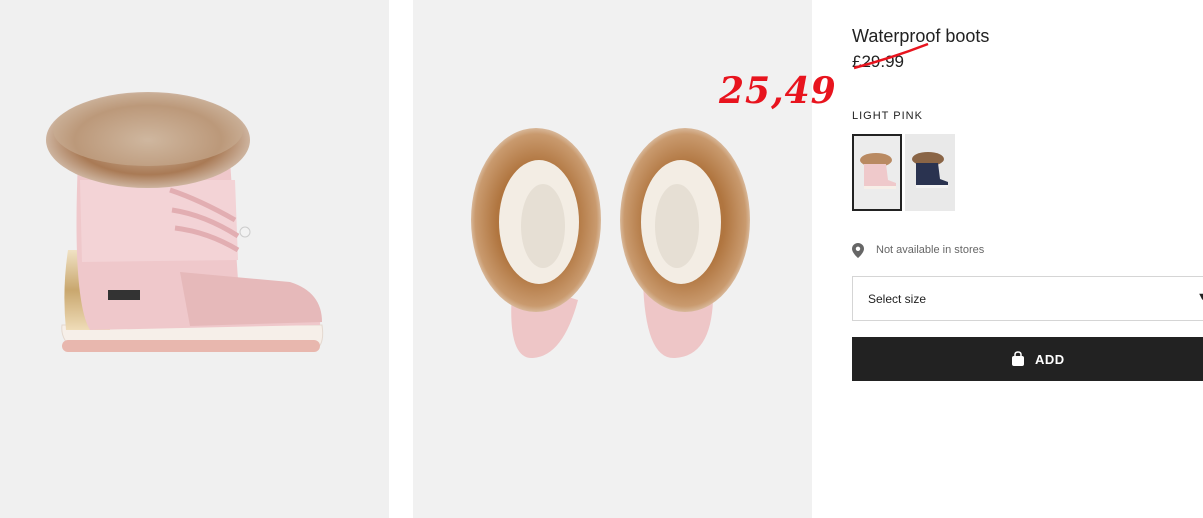  I want to click on size-select: Select size ▼, so click(1027, 298).